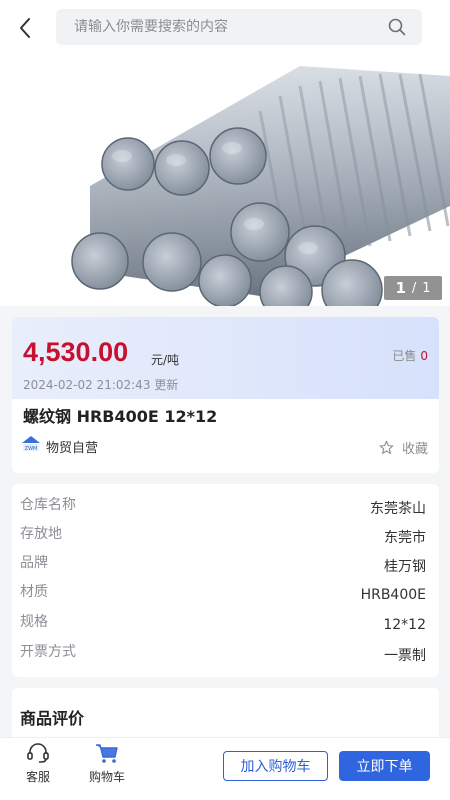 The height and width of the screenshot is (800, 450). I want to click on seller-name: 物贸自营, so click(72, 448).